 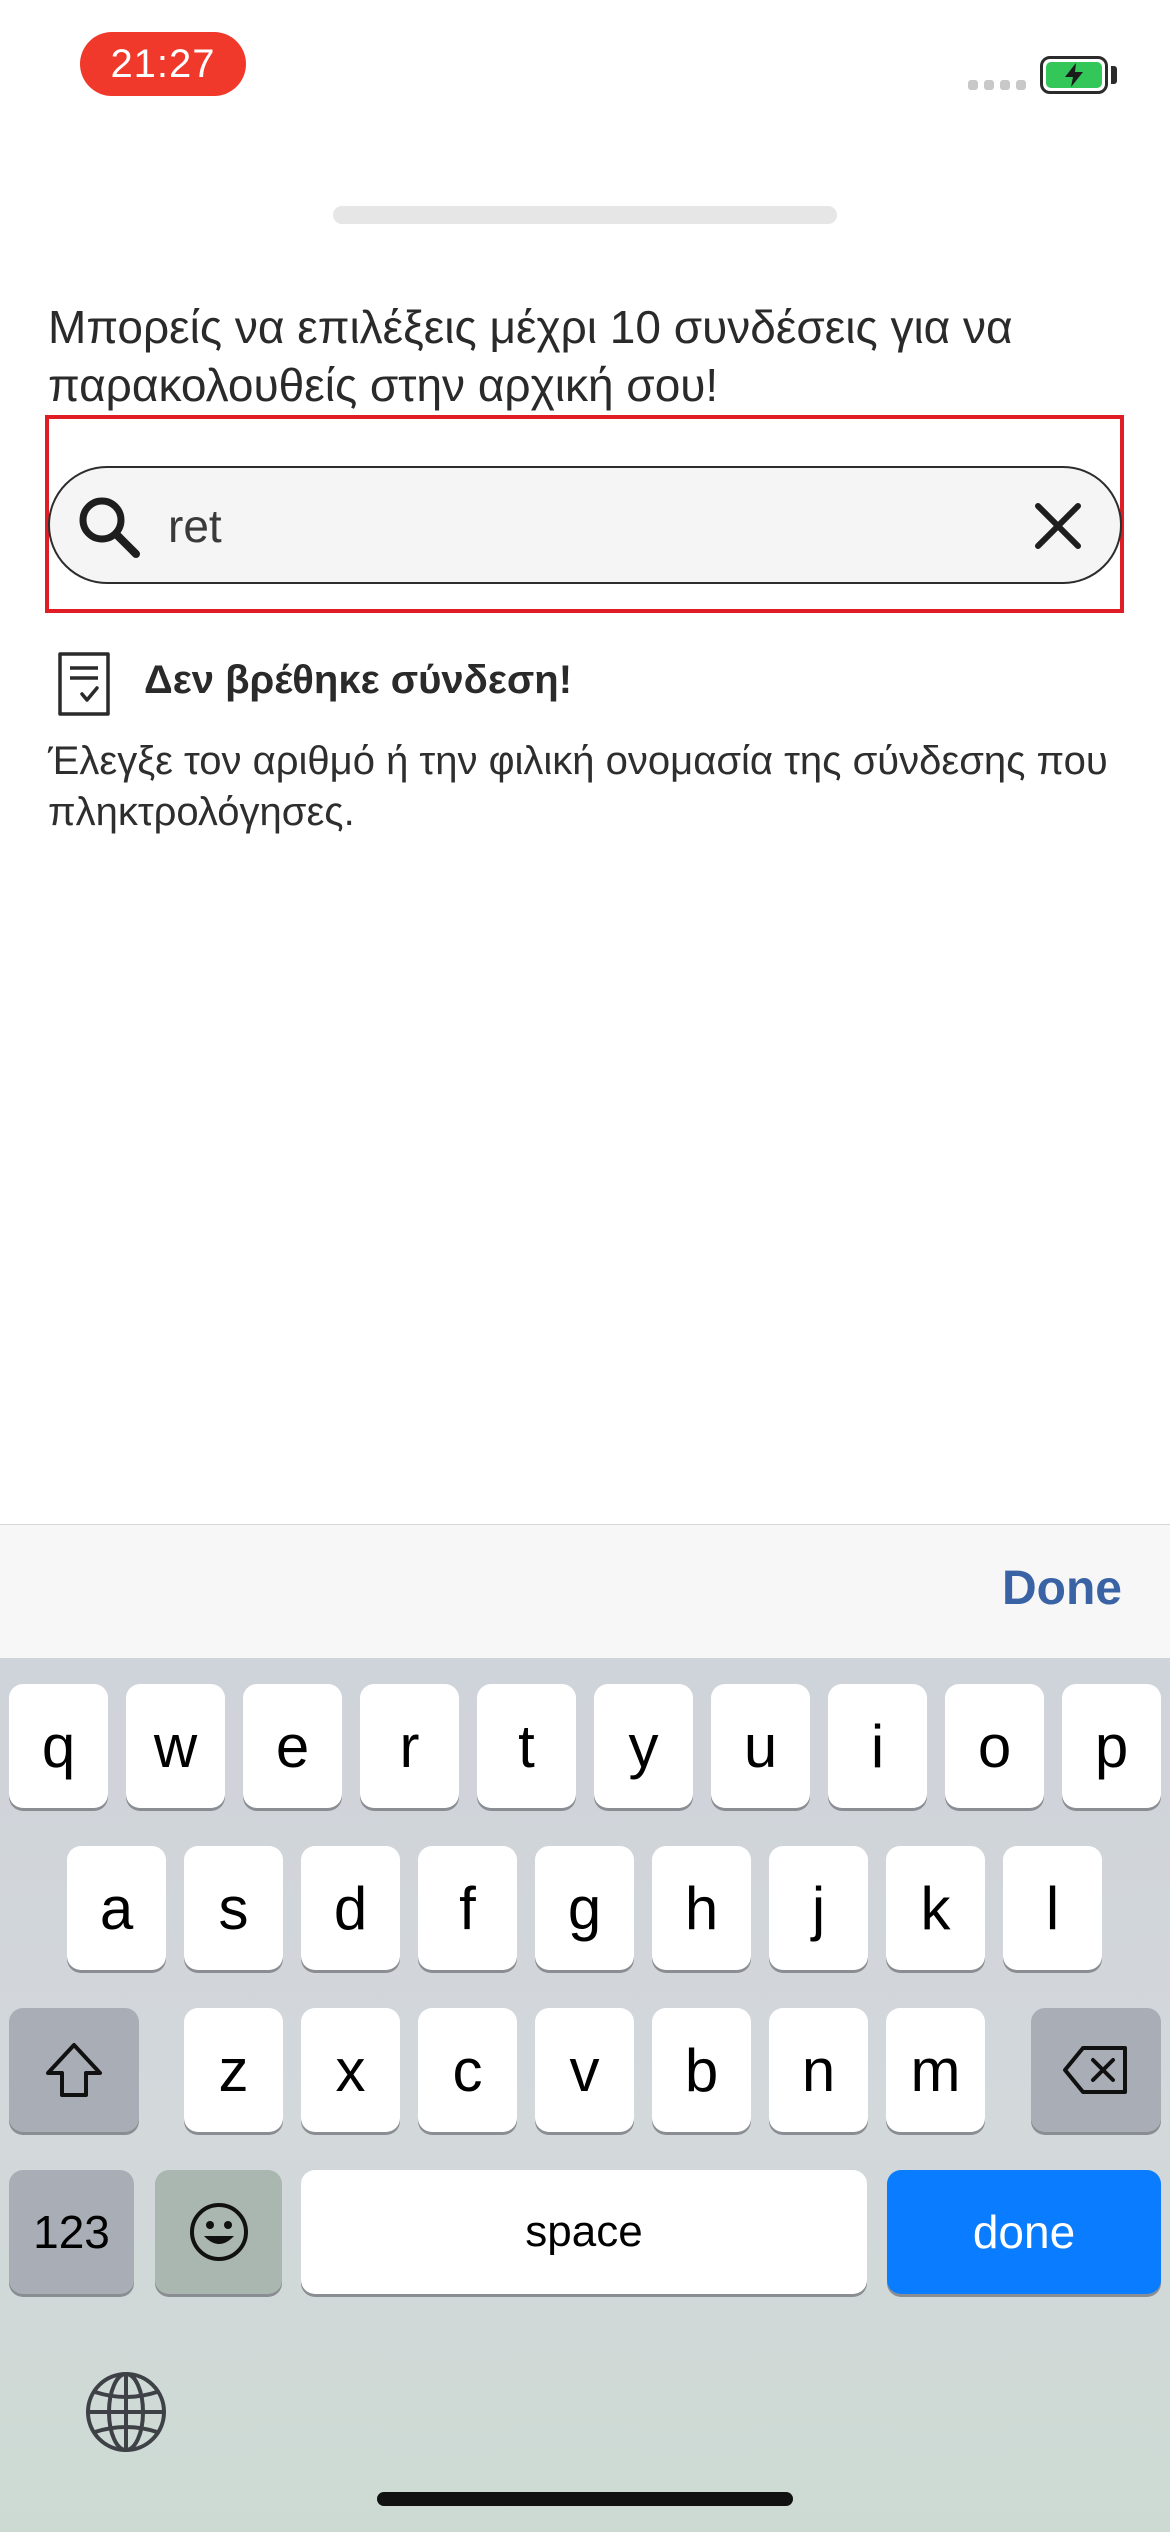 I want to click on key-o: o, so click(x=994, y=1746).